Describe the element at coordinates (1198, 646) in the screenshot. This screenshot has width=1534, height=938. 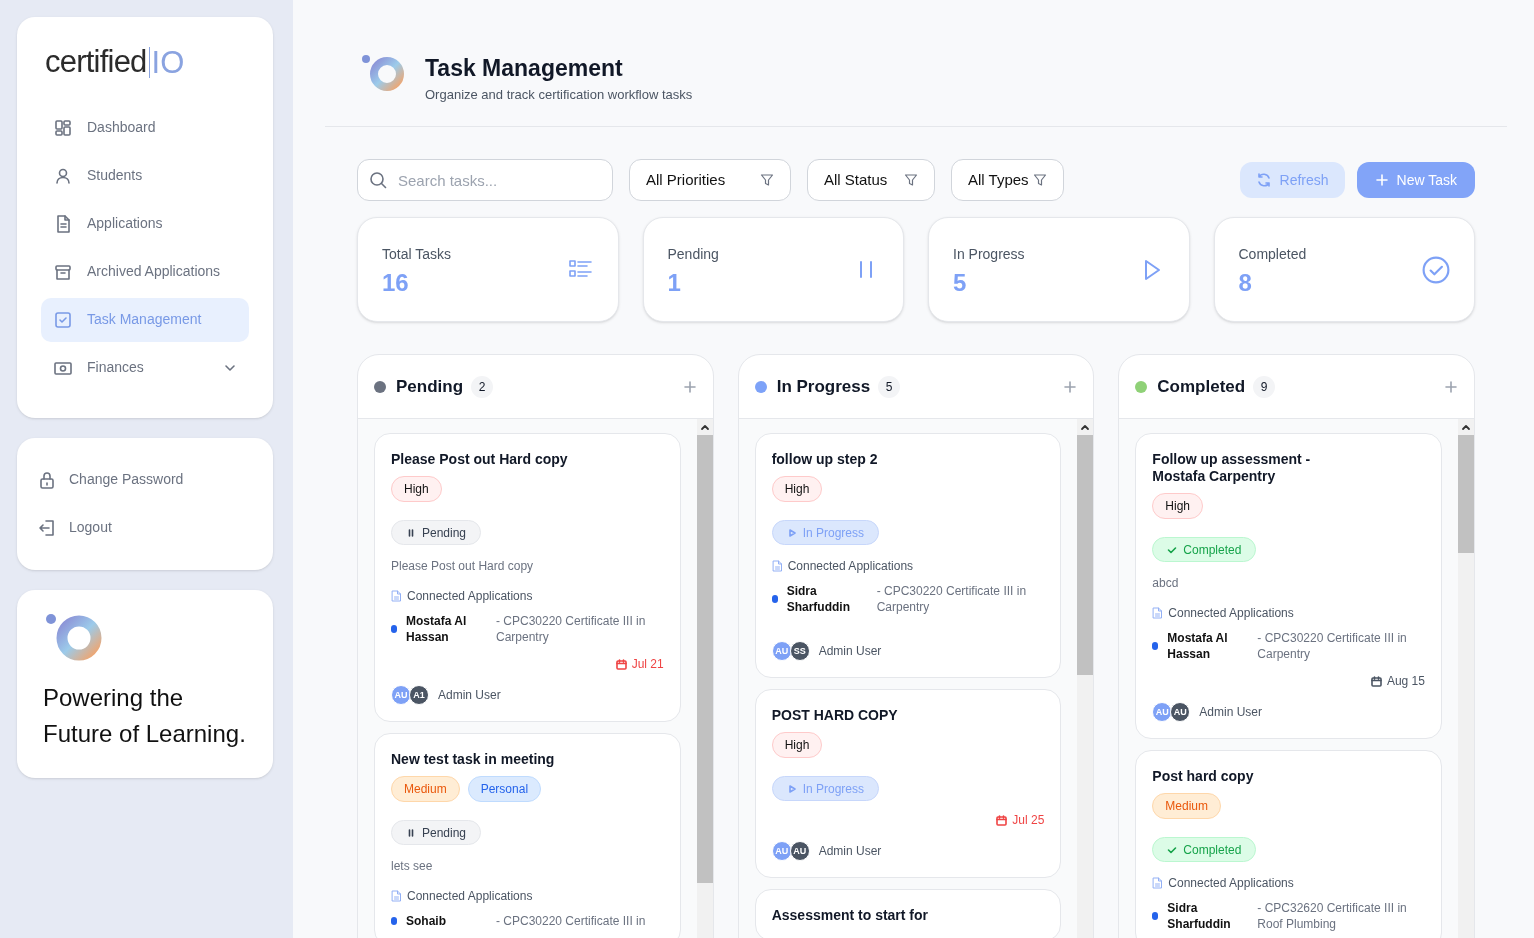
I see `student-name: Mostafa Al Hassan` at that location.